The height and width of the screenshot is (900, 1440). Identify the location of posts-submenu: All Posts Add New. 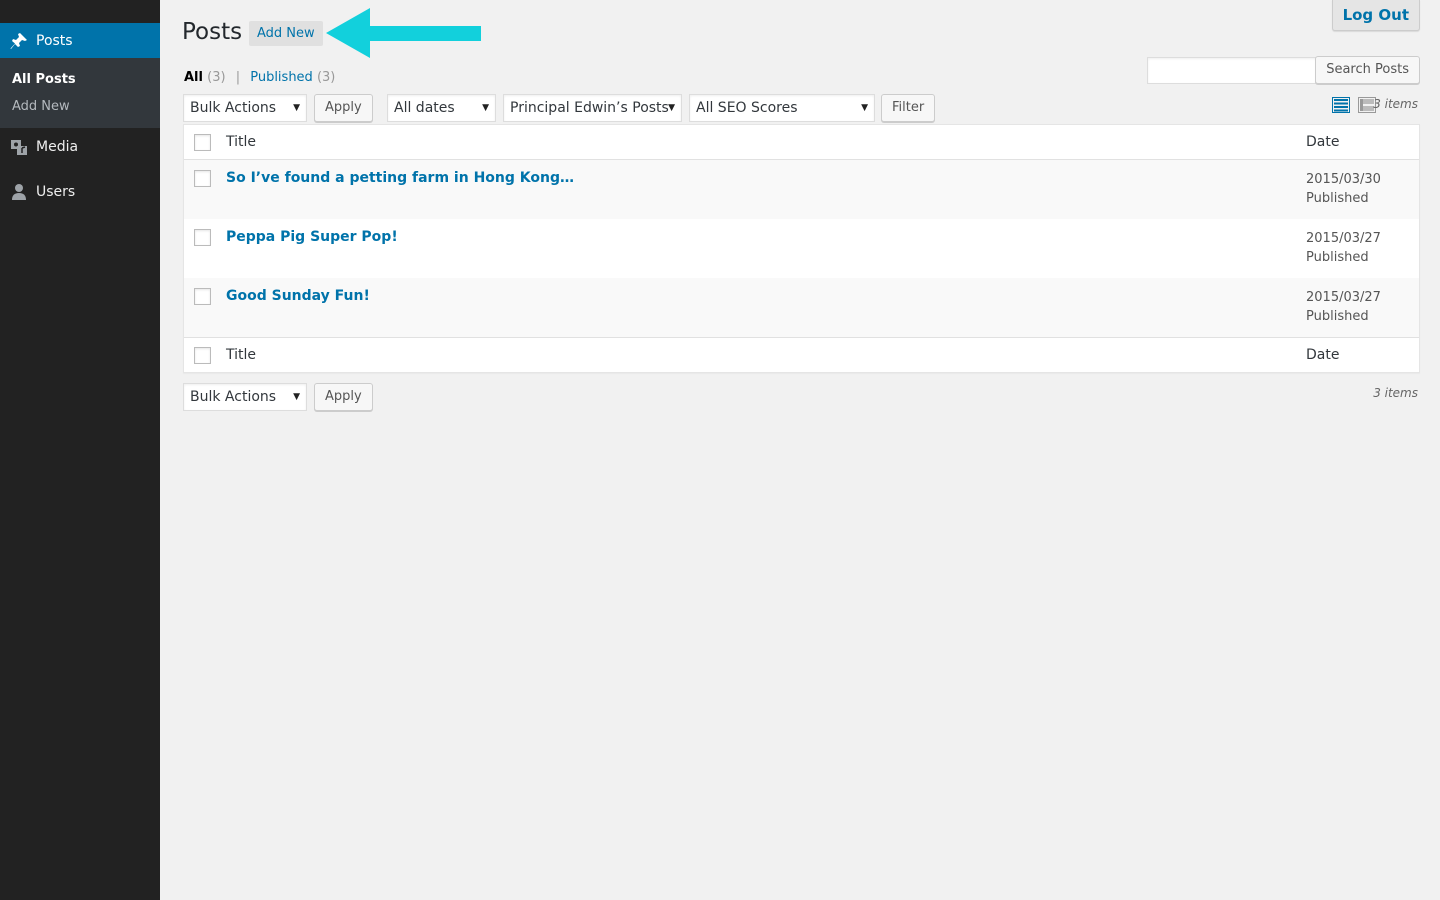
(80, 93).